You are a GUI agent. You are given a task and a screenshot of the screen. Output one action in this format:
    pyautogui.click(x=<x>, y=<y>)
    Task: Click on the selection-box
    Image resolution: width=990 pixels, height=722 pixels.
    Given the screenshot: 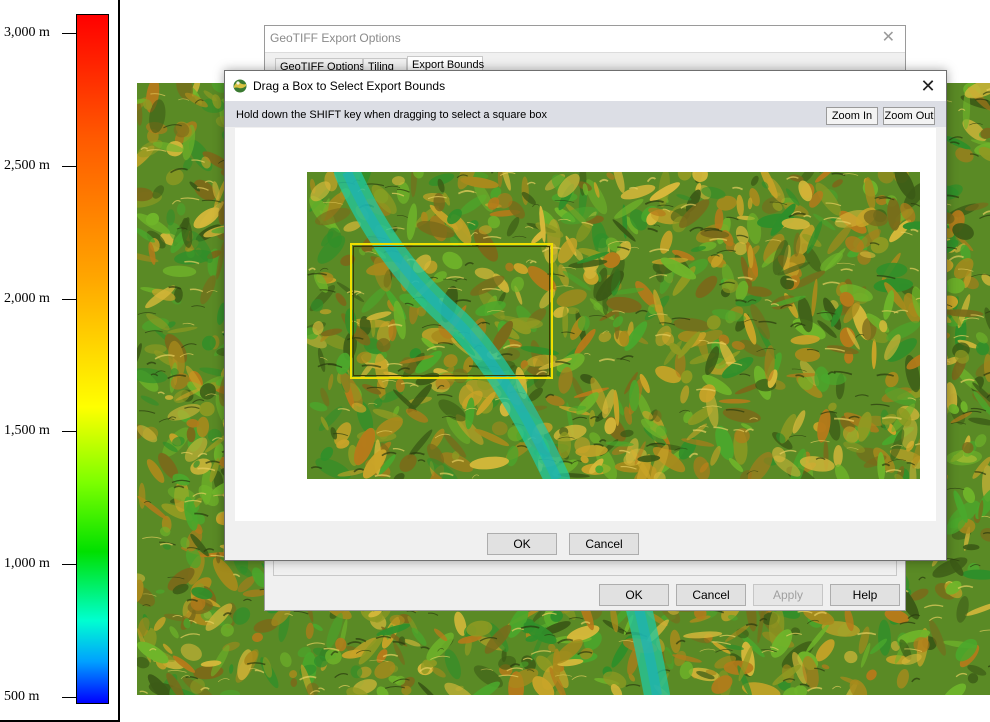 What is the action you would take?
    pyautogui.click(x=451, y=311)
    